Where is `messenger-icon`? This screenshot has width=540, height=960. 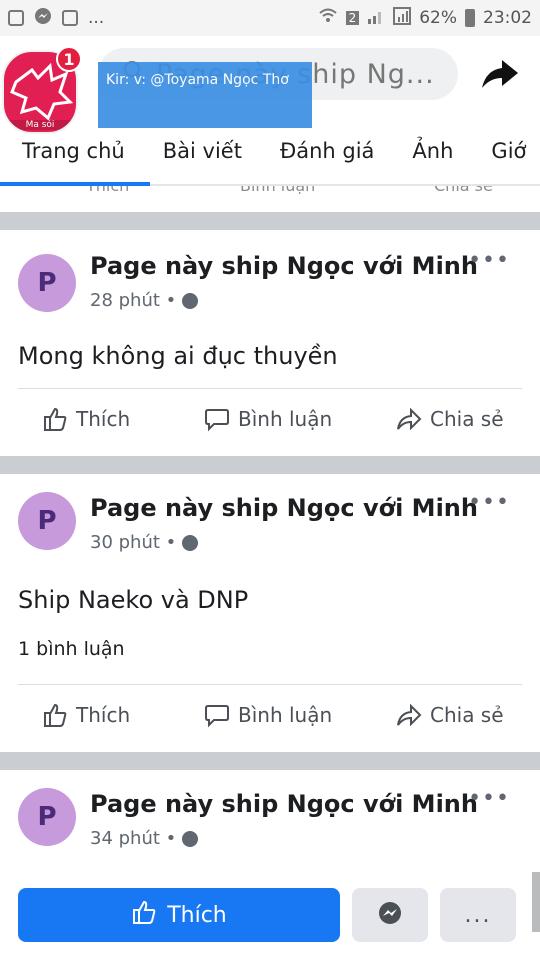 messenger-icon is located at coordinates (390, 915).